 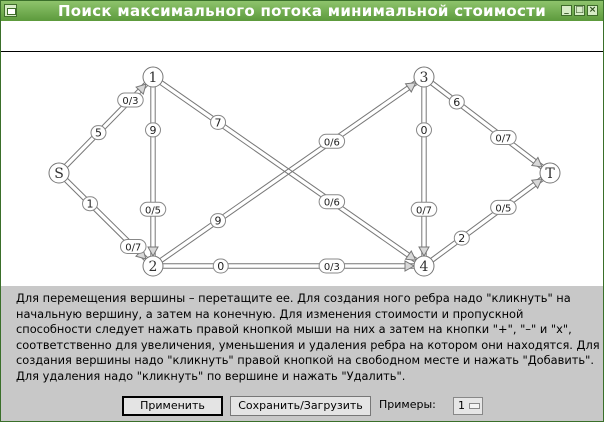 I want to click on examples-selected-value: 1, so click(x=461, y=405).